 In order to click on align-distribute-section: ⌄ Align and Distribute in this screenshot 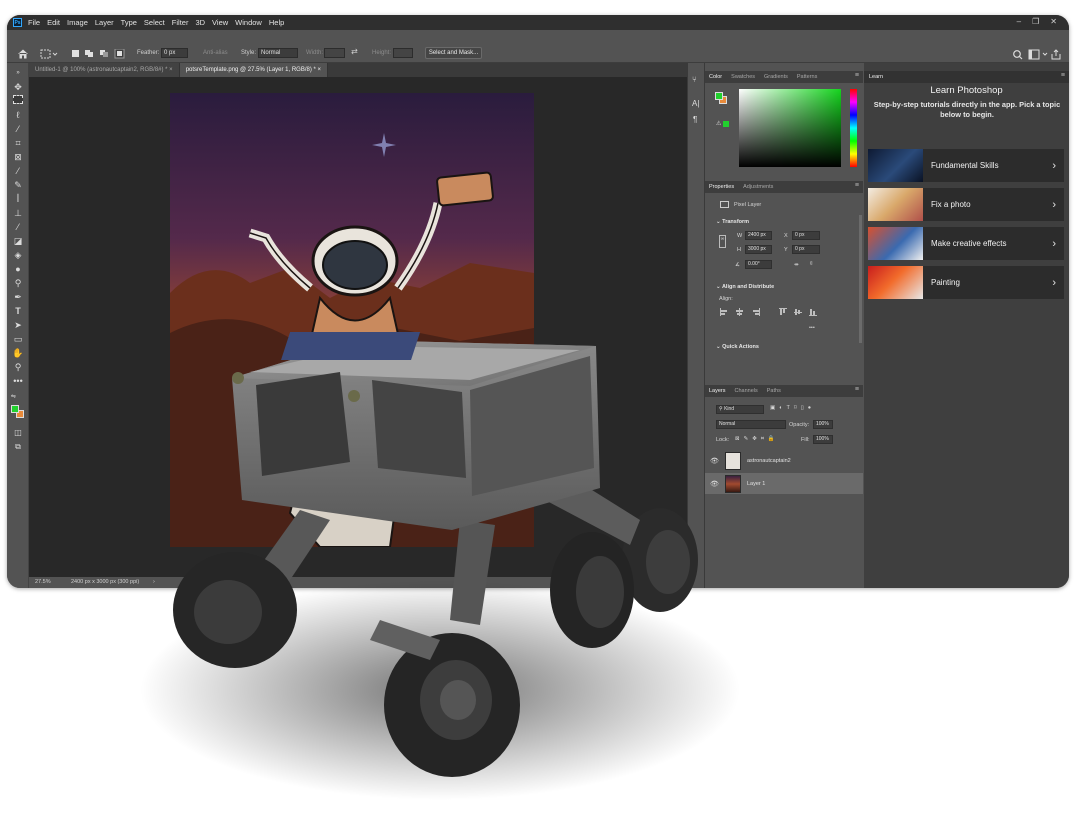, I will do `click(745, 287)`.